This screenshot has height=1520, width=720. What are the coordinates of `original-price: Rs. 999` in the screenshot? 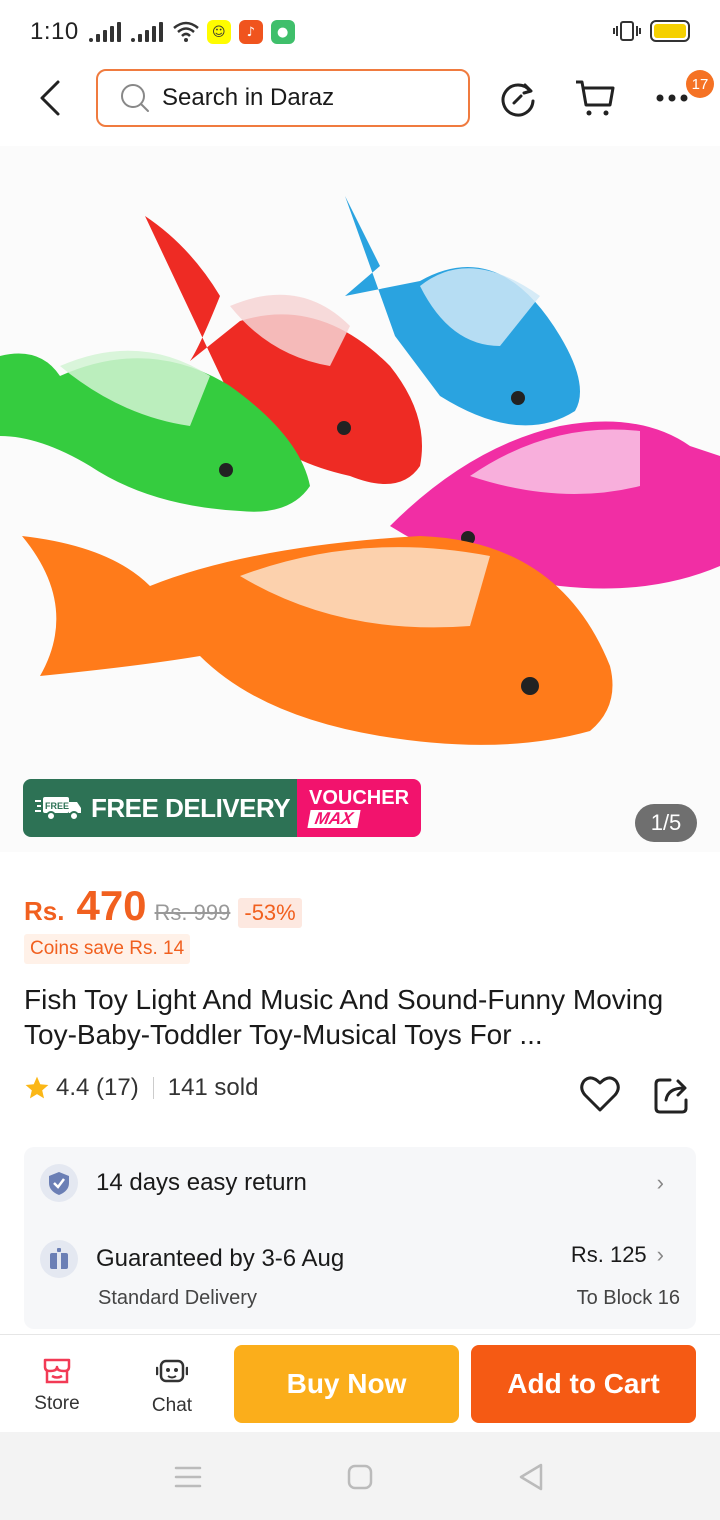 It's located at (192, 912).